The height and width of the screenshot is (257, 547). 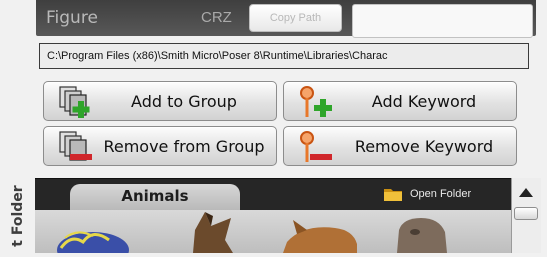 I want to click on tab-animals: Animals, so click(x=155, y=197).